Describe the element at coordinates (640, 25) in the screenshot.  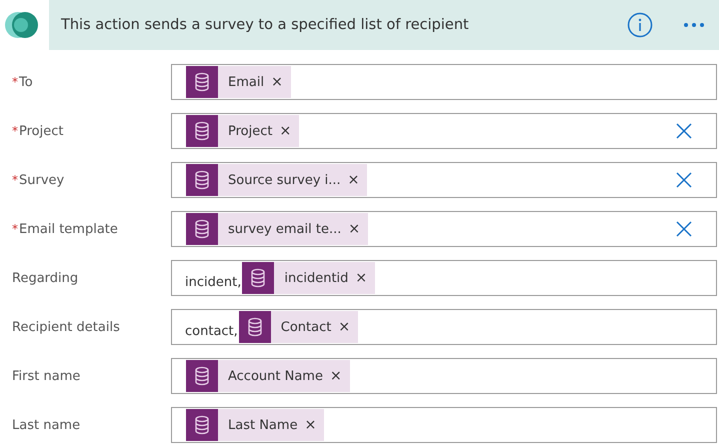
I see `info-icon` at that location.